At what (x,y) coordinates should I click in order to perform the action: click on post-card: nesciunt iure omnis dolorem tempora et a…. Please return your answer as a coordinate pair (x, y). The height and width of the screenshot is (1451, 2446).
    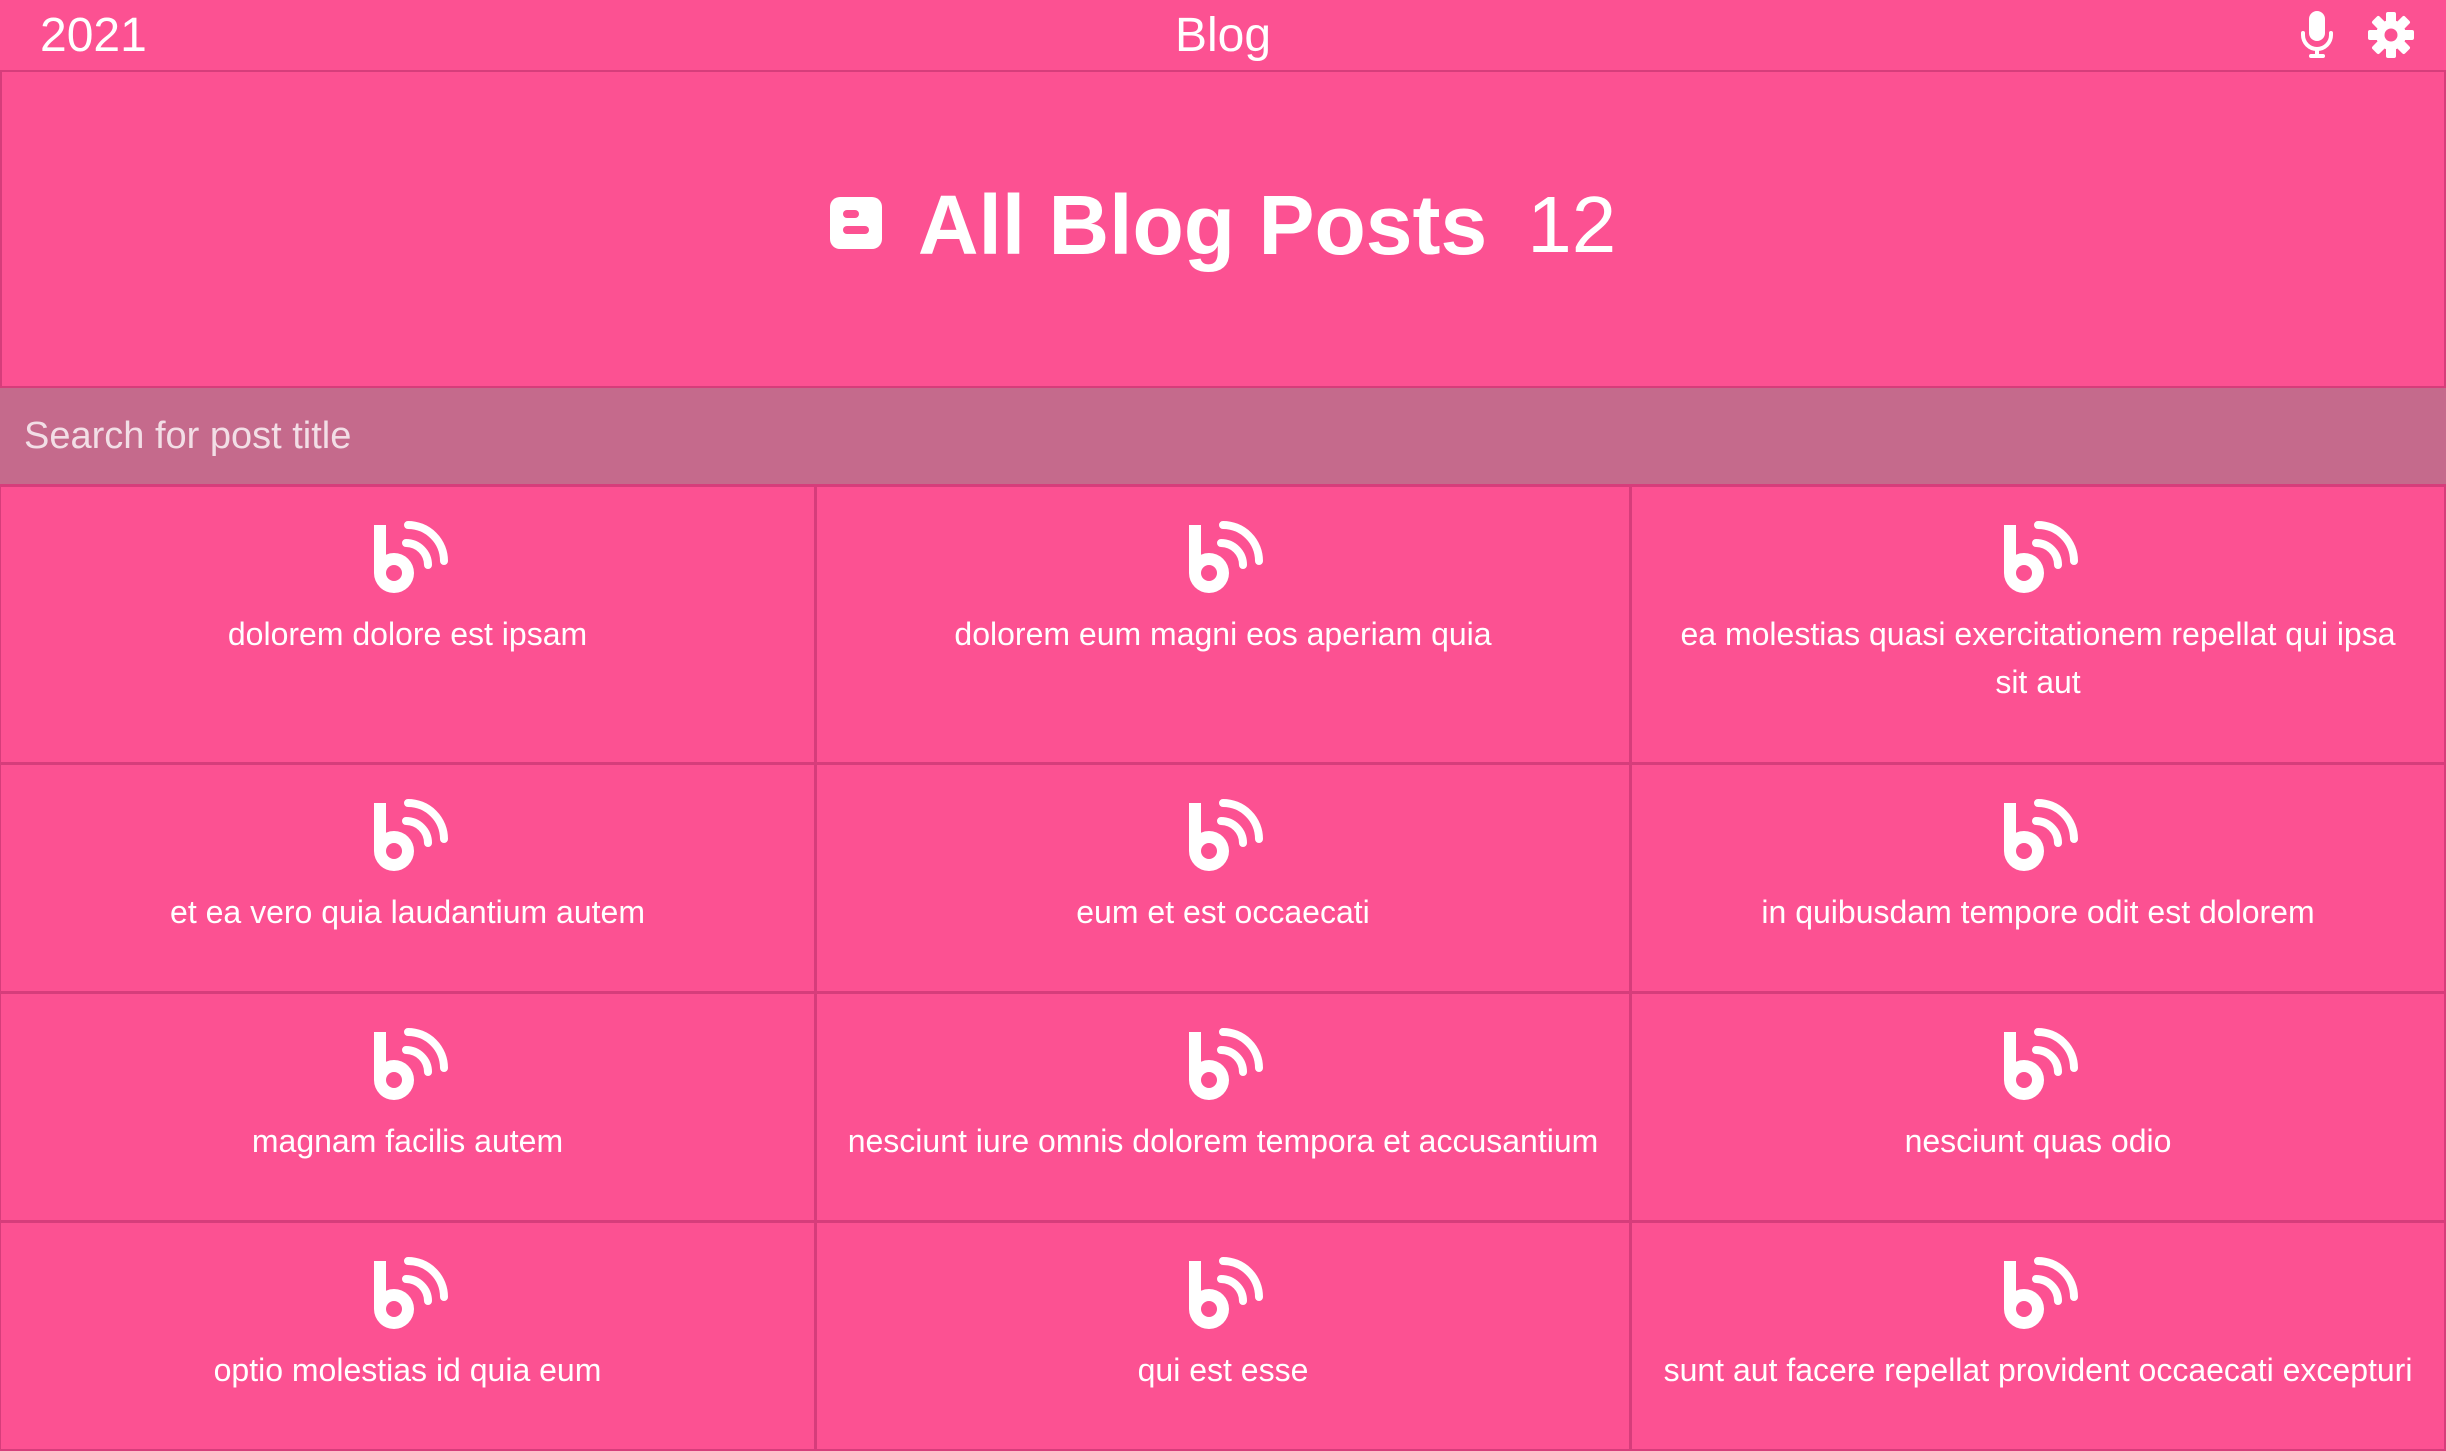
    Looking at the image, I should click on (1223, 1107).